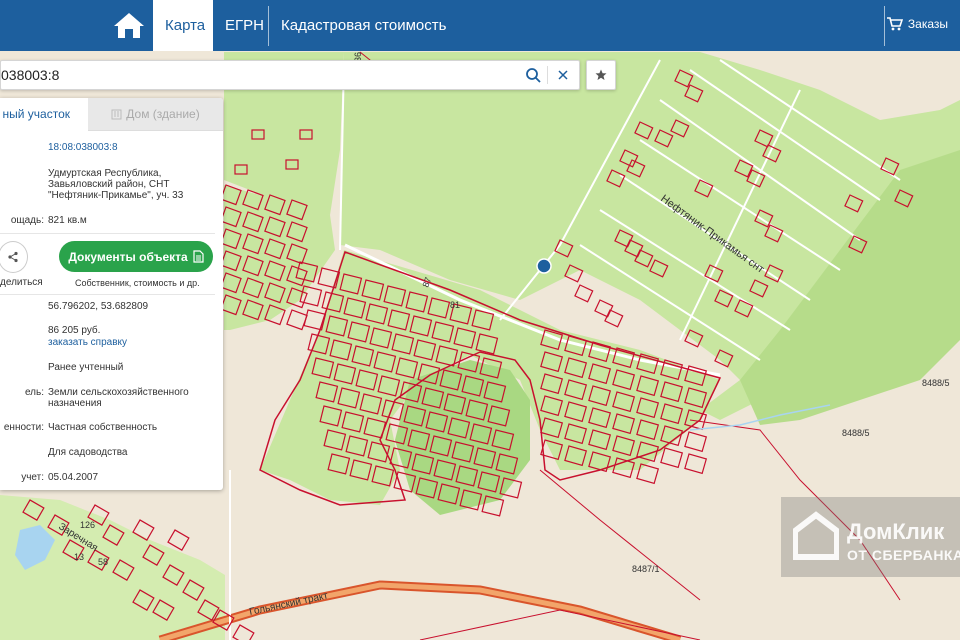  I want to click on documents-subtitle: Собственник, стоимость и др., so click(137, 283).